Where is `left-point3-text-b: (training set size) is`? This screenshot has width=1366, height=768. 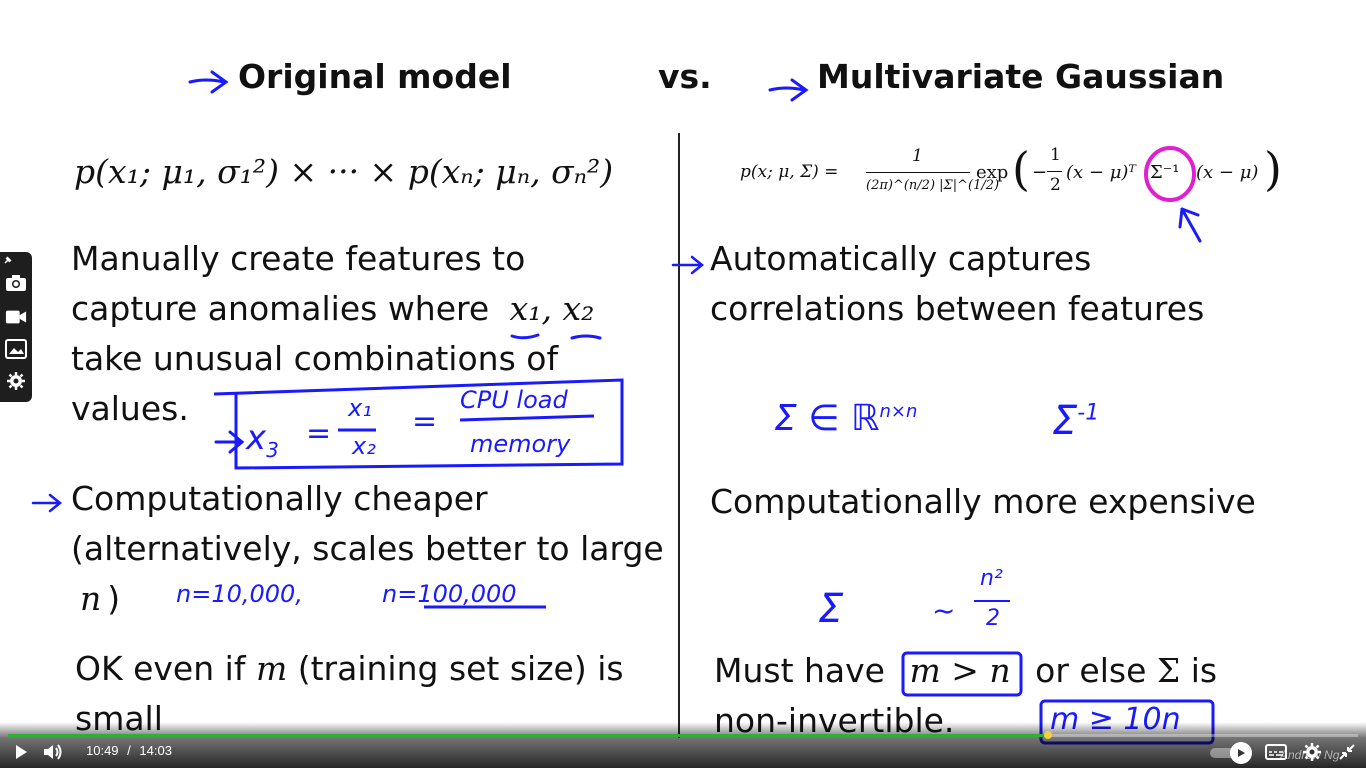 left-point3-text-b: (training set size) is is located at coordinates (460, 668).